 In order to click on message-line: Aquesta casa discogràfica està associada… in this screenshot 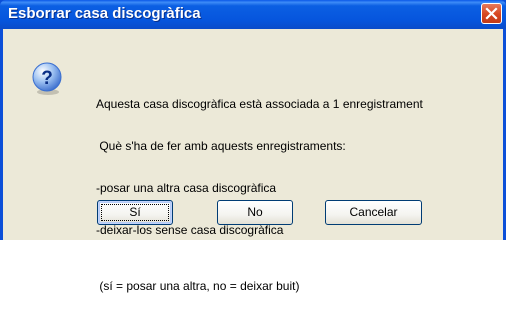, I will do `click(259, 104)`.